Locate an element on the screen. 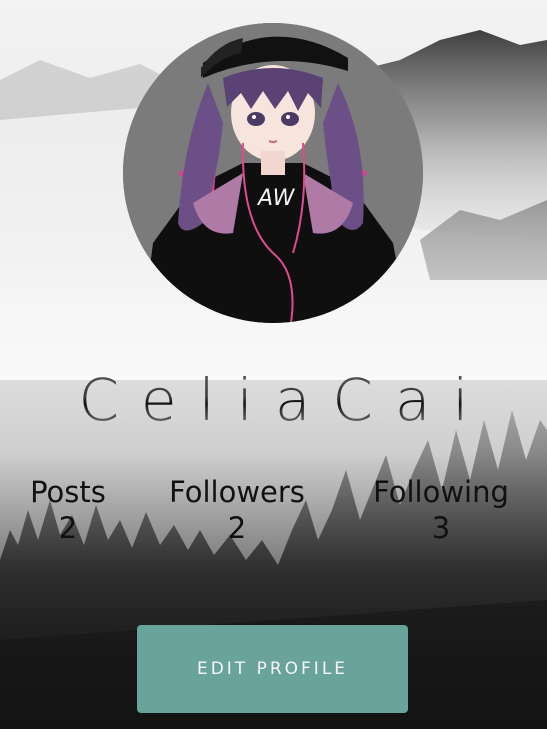 This screenshot has width=547, height=729. stat-posts-label: Posts is located at coordinates (68, 492).